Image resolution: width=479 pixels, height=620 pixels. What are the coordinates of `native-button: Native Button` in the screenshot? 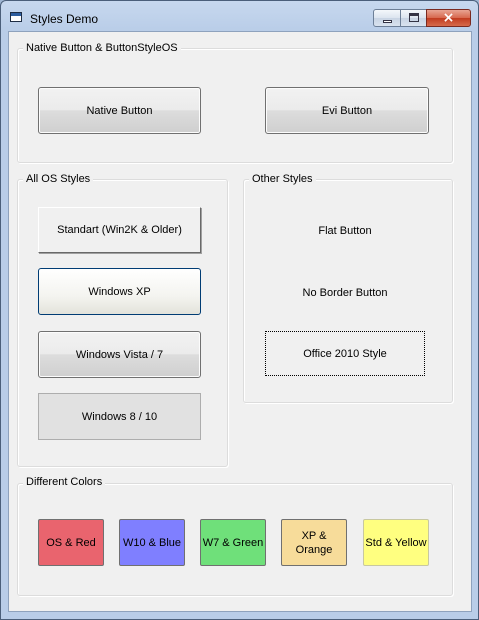 It's located at (119, 110).